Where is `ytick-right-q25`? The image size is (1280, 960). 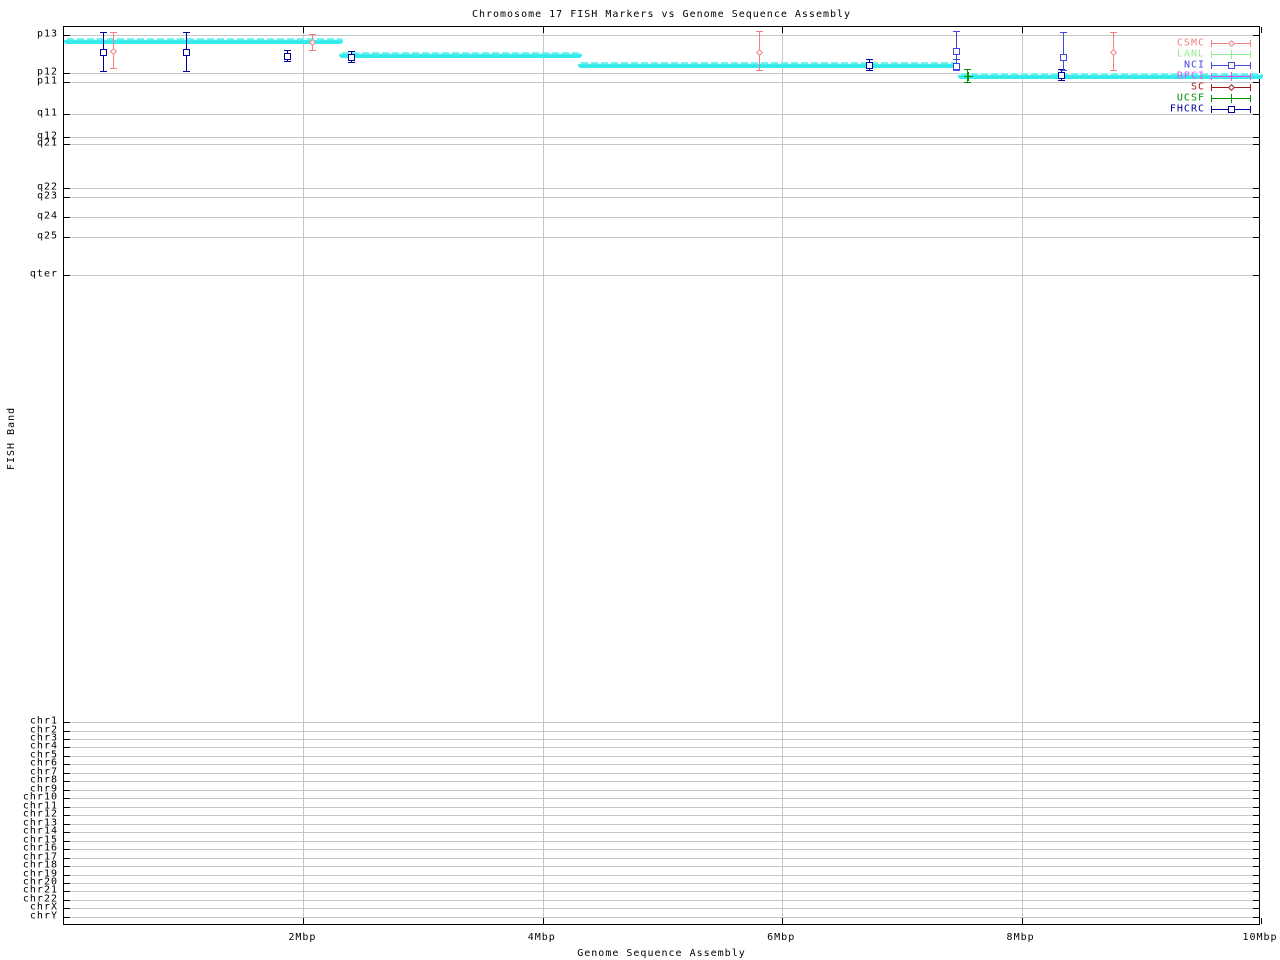 ytick-right-q25 is located at coordinates (1256, 237).